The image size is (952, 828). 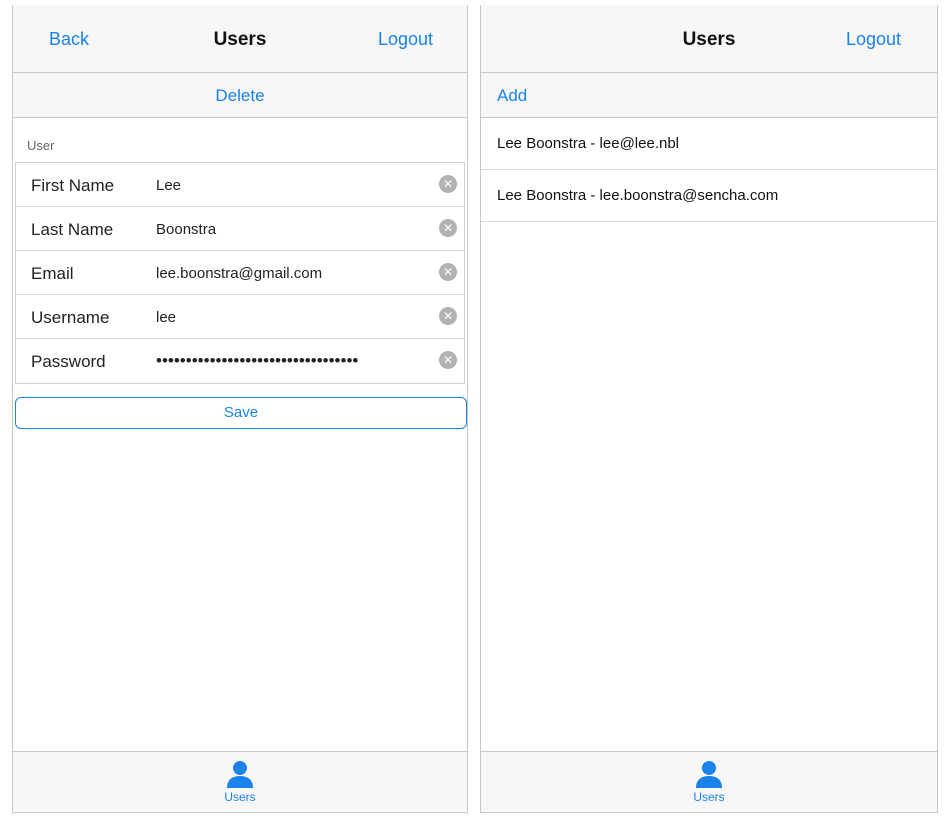 What do you see at coordinates (241, 413) in the screenshot?
I see `save-button: Save` at bounding box center [241, 413].